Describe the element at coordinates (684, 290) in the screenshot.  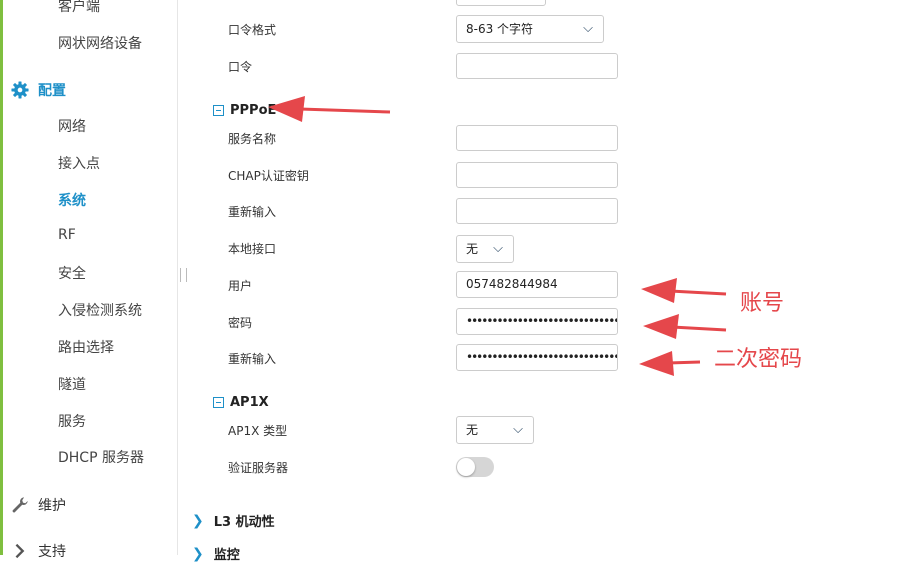
I see `annotation-arrow-account` at that location.